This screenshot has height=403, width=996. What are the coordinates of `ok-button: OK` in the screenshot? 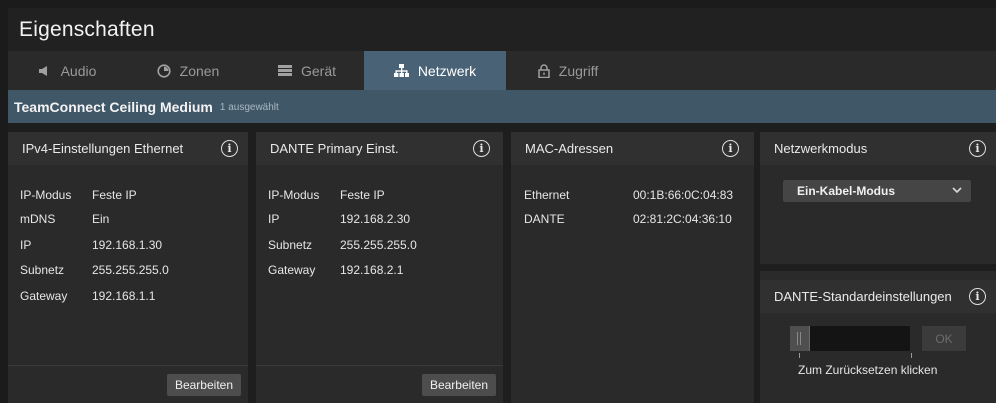 It's located at (944, 338).